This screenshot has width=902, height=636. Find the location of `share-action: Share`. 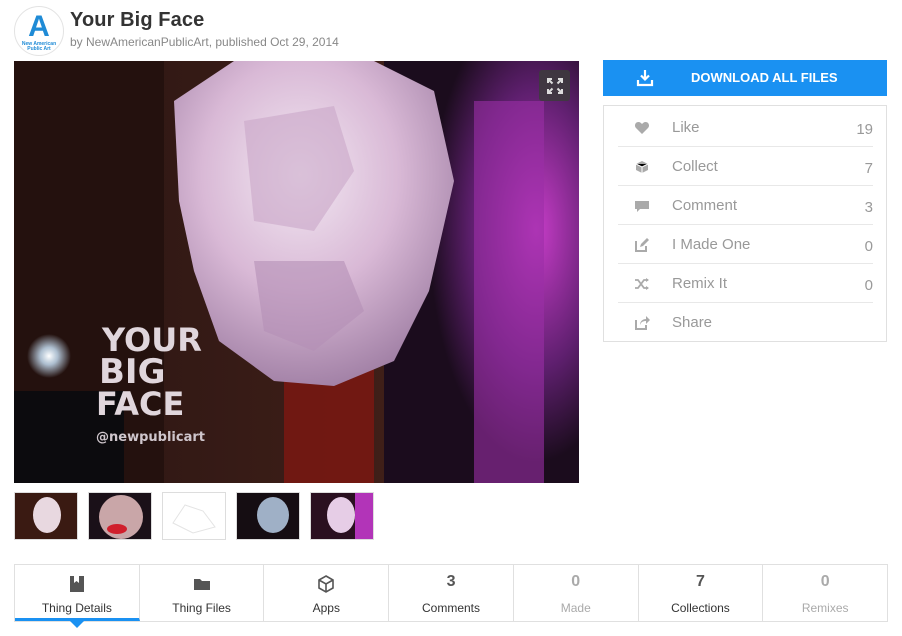

share-action: Share is located at coordinates (745, 322).